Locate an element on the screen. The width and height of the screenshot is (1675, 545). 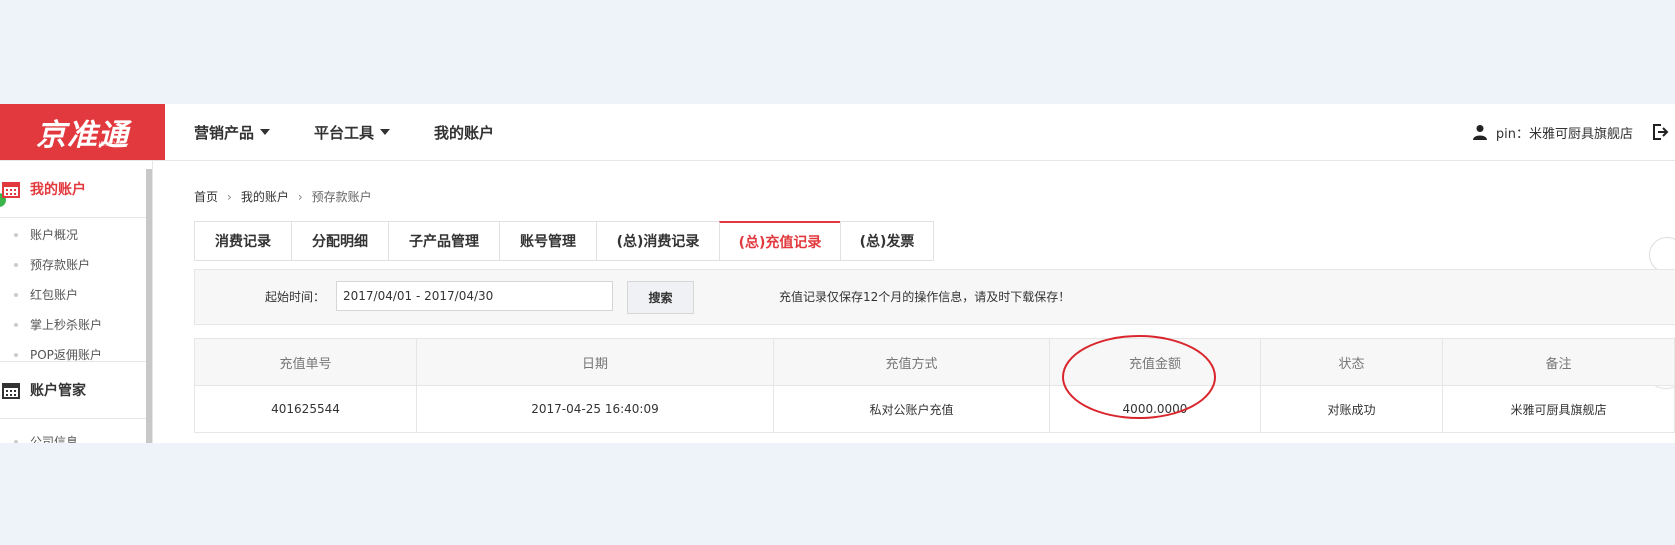
cell-date: 2017-04-25 16:40:09 is located at coordinates (595, 409).